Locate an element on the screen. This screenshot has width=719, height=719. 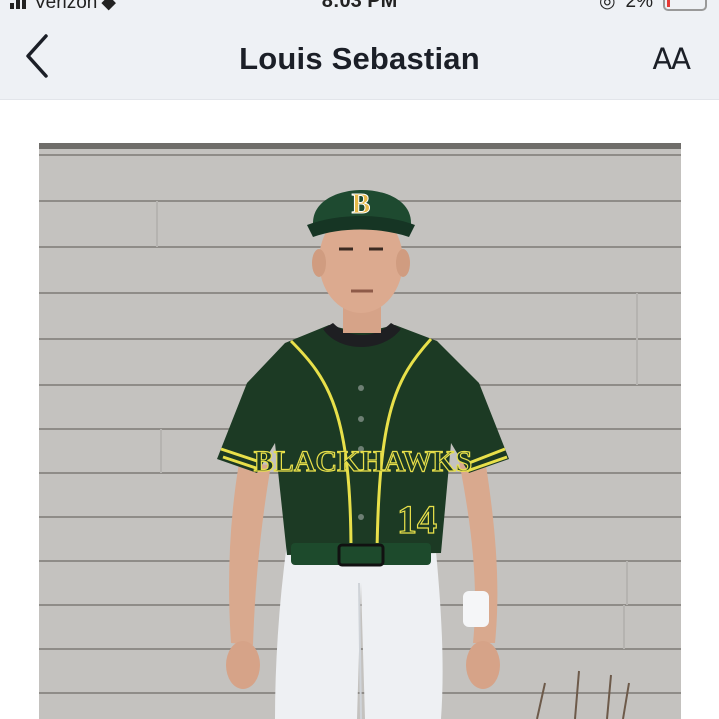
text-size-label: AA is located at coordinates (672, 59).